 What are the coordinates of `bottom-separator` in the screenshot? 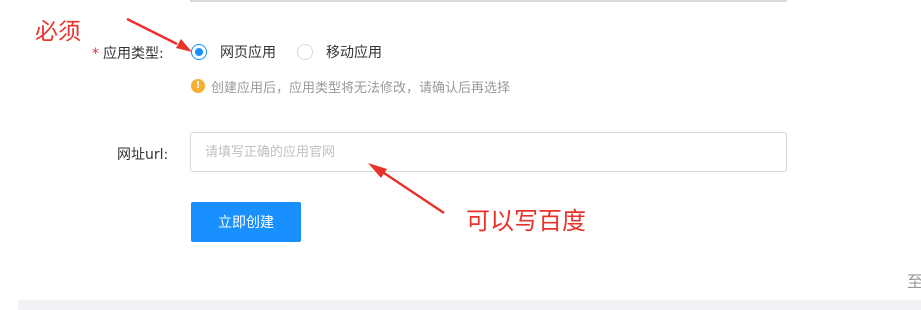 It's located at (469, 305).